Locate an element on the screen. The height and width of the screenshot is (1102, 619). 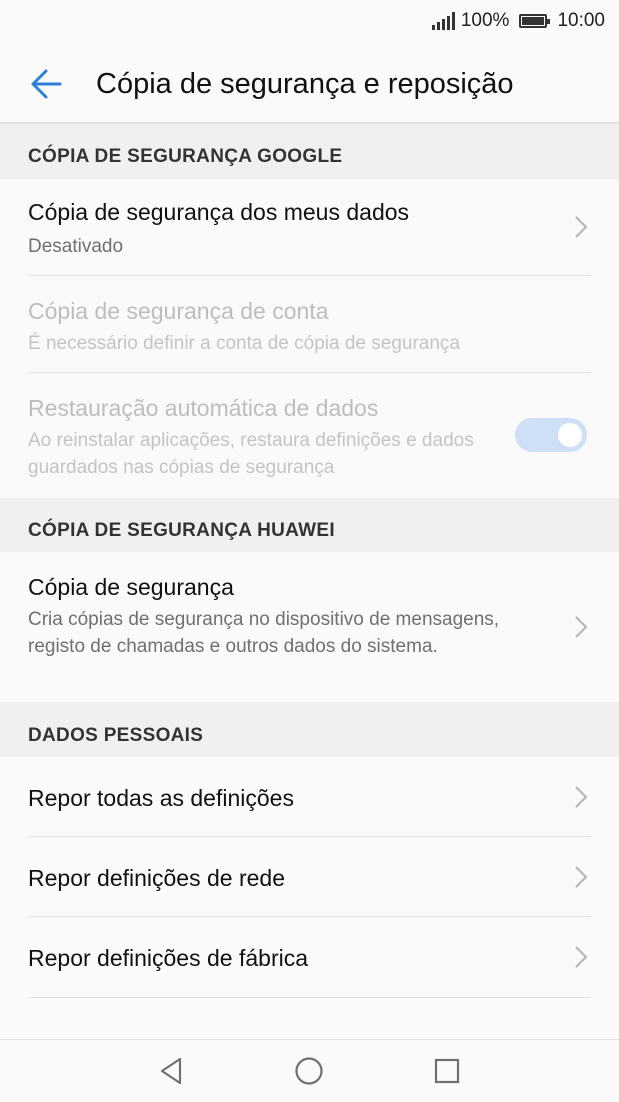
app-bar: Cópia de segurança e reposição is located at coordinates (309, 84).